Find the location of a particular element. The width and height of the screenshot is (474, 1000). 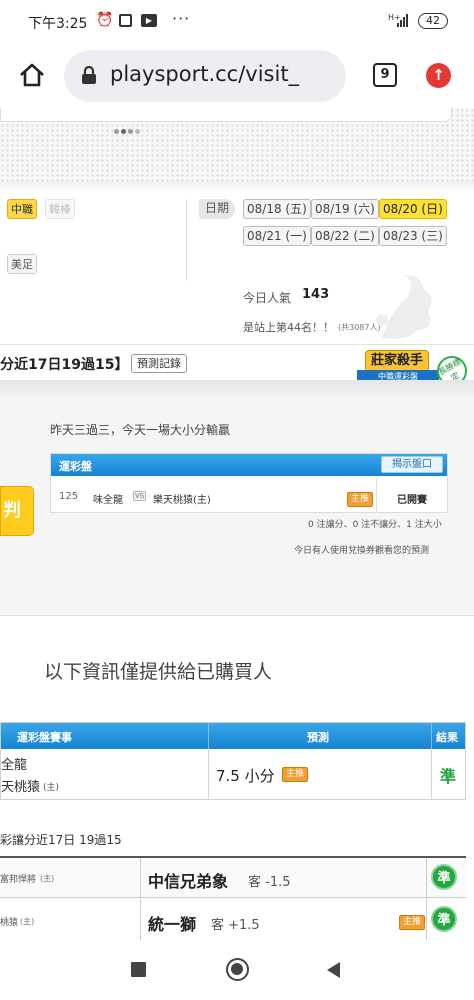

tab-count-button: 9 is located at coordinates (385, 75).